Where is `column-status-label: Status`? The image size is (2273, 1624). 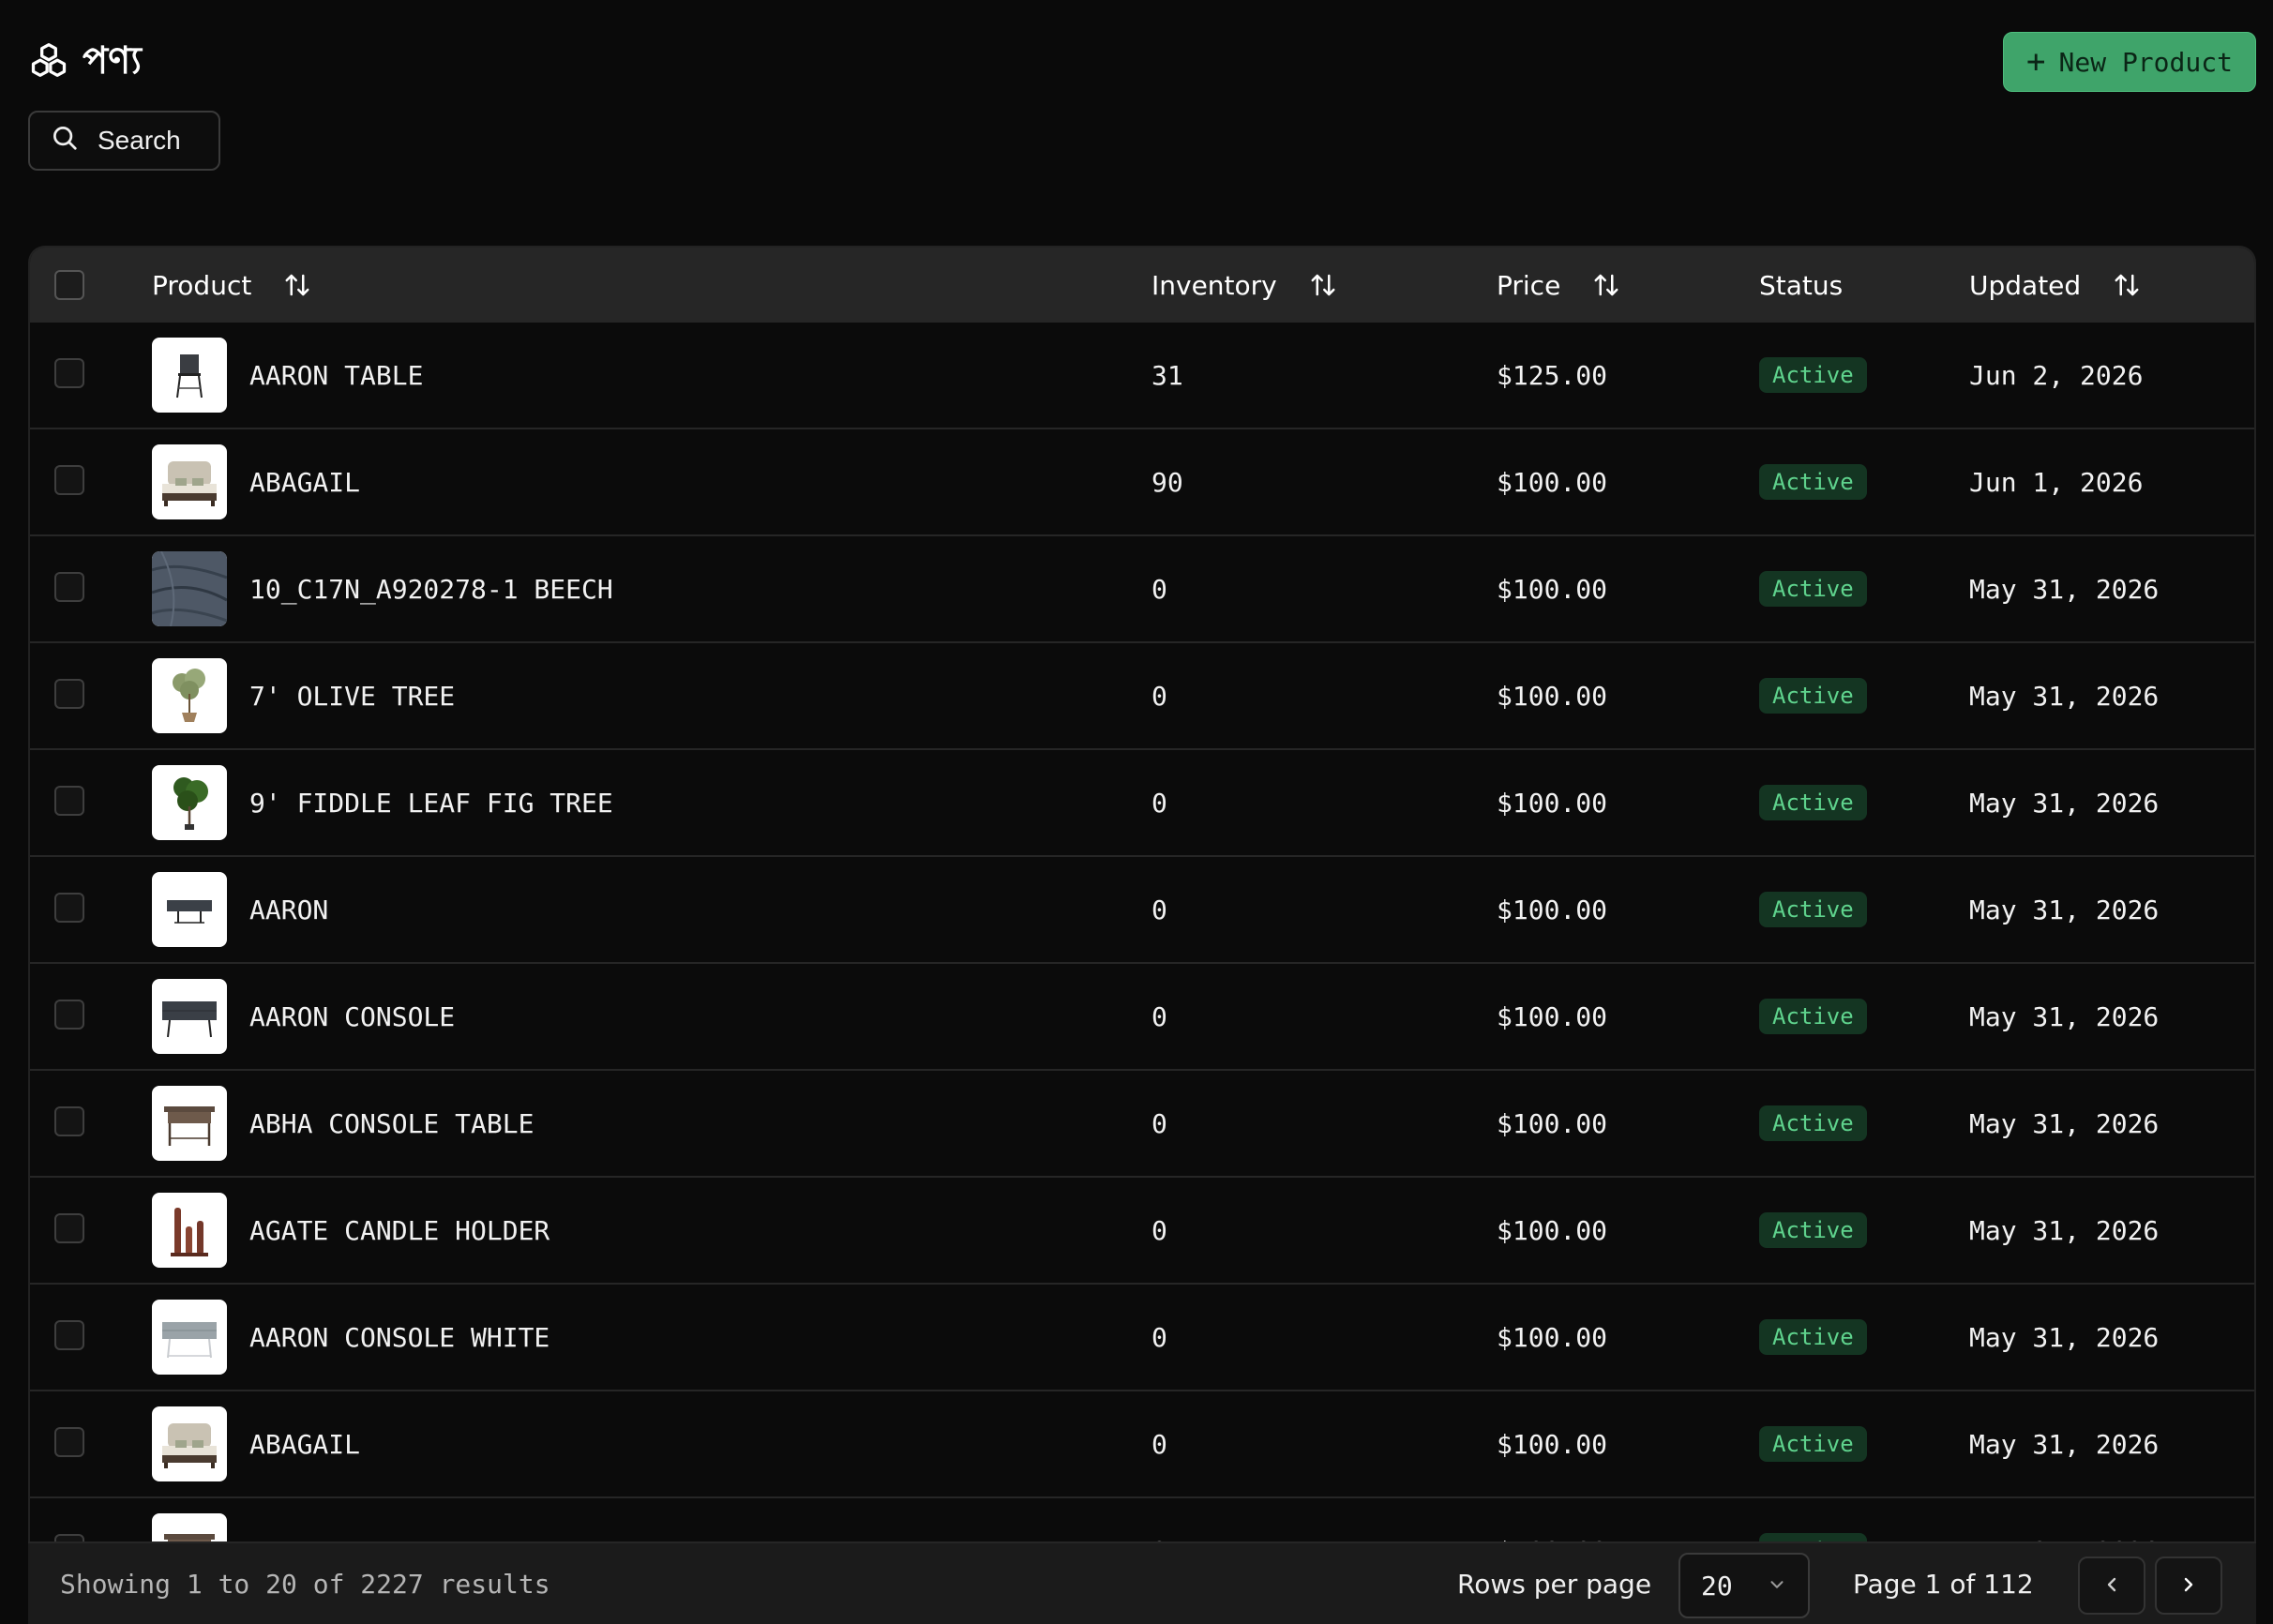
column-status-label: Status is located at coordinates (1802, 285).